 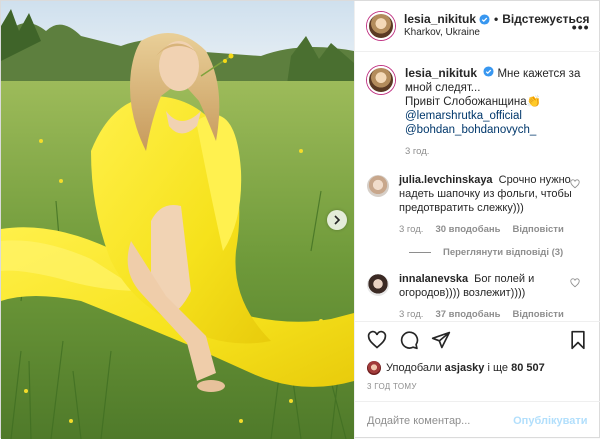 What do you see at coordinates (467, 230) in the screenshot?
I see `comment-likes: 30 вподобань` at bounding box center [467, 230].